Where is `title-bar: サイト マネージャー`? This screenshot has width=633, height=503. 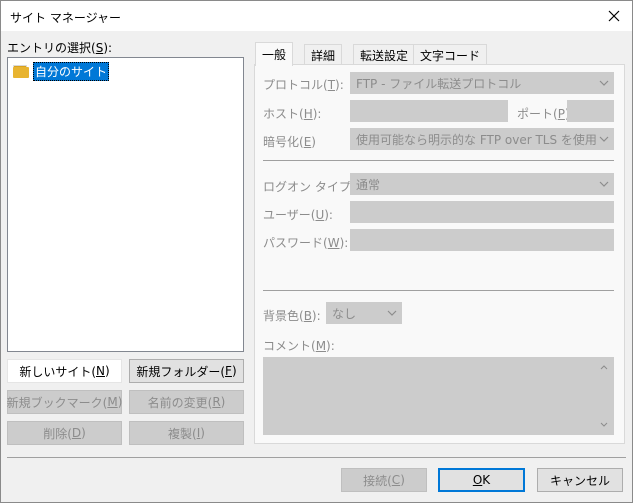
title-bar: サイト マネージャー is located at coordinates (316, 16).